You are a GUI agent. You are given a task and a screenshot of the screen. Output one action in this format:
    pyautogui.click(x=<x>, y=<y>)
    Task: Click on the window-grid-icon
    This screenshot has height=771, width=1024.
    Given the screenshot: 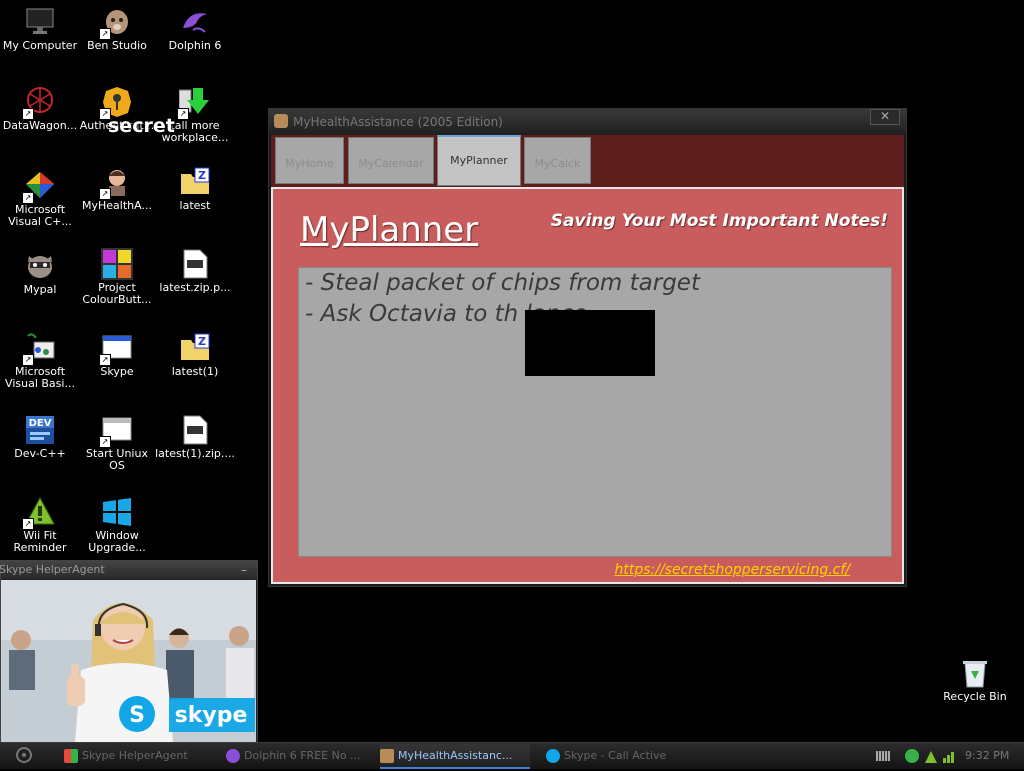 What is the action you would take?
    pyautogui.click(x=71, y=756)
    